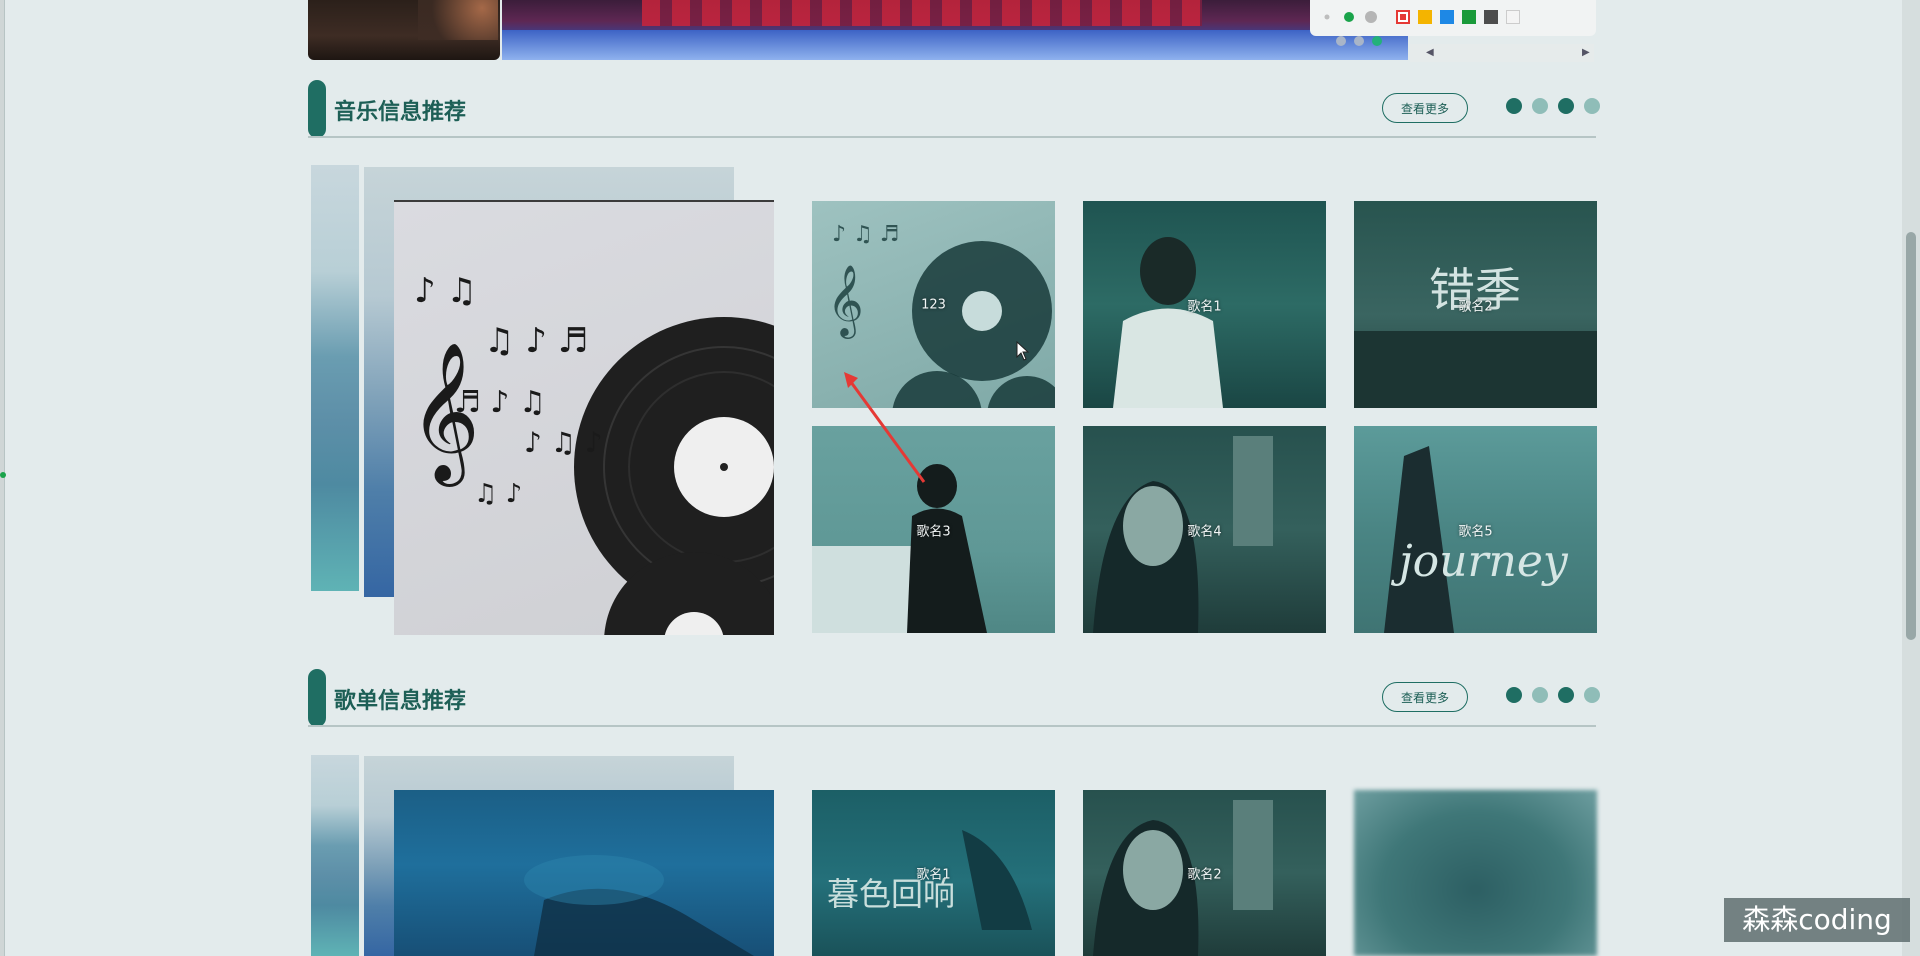 The width and height of the screenshot is (1920, 956). Describe the element at coordinates (1425, 108) in the screenshot. I see `view-more-button-music: 查看更多` at that location.